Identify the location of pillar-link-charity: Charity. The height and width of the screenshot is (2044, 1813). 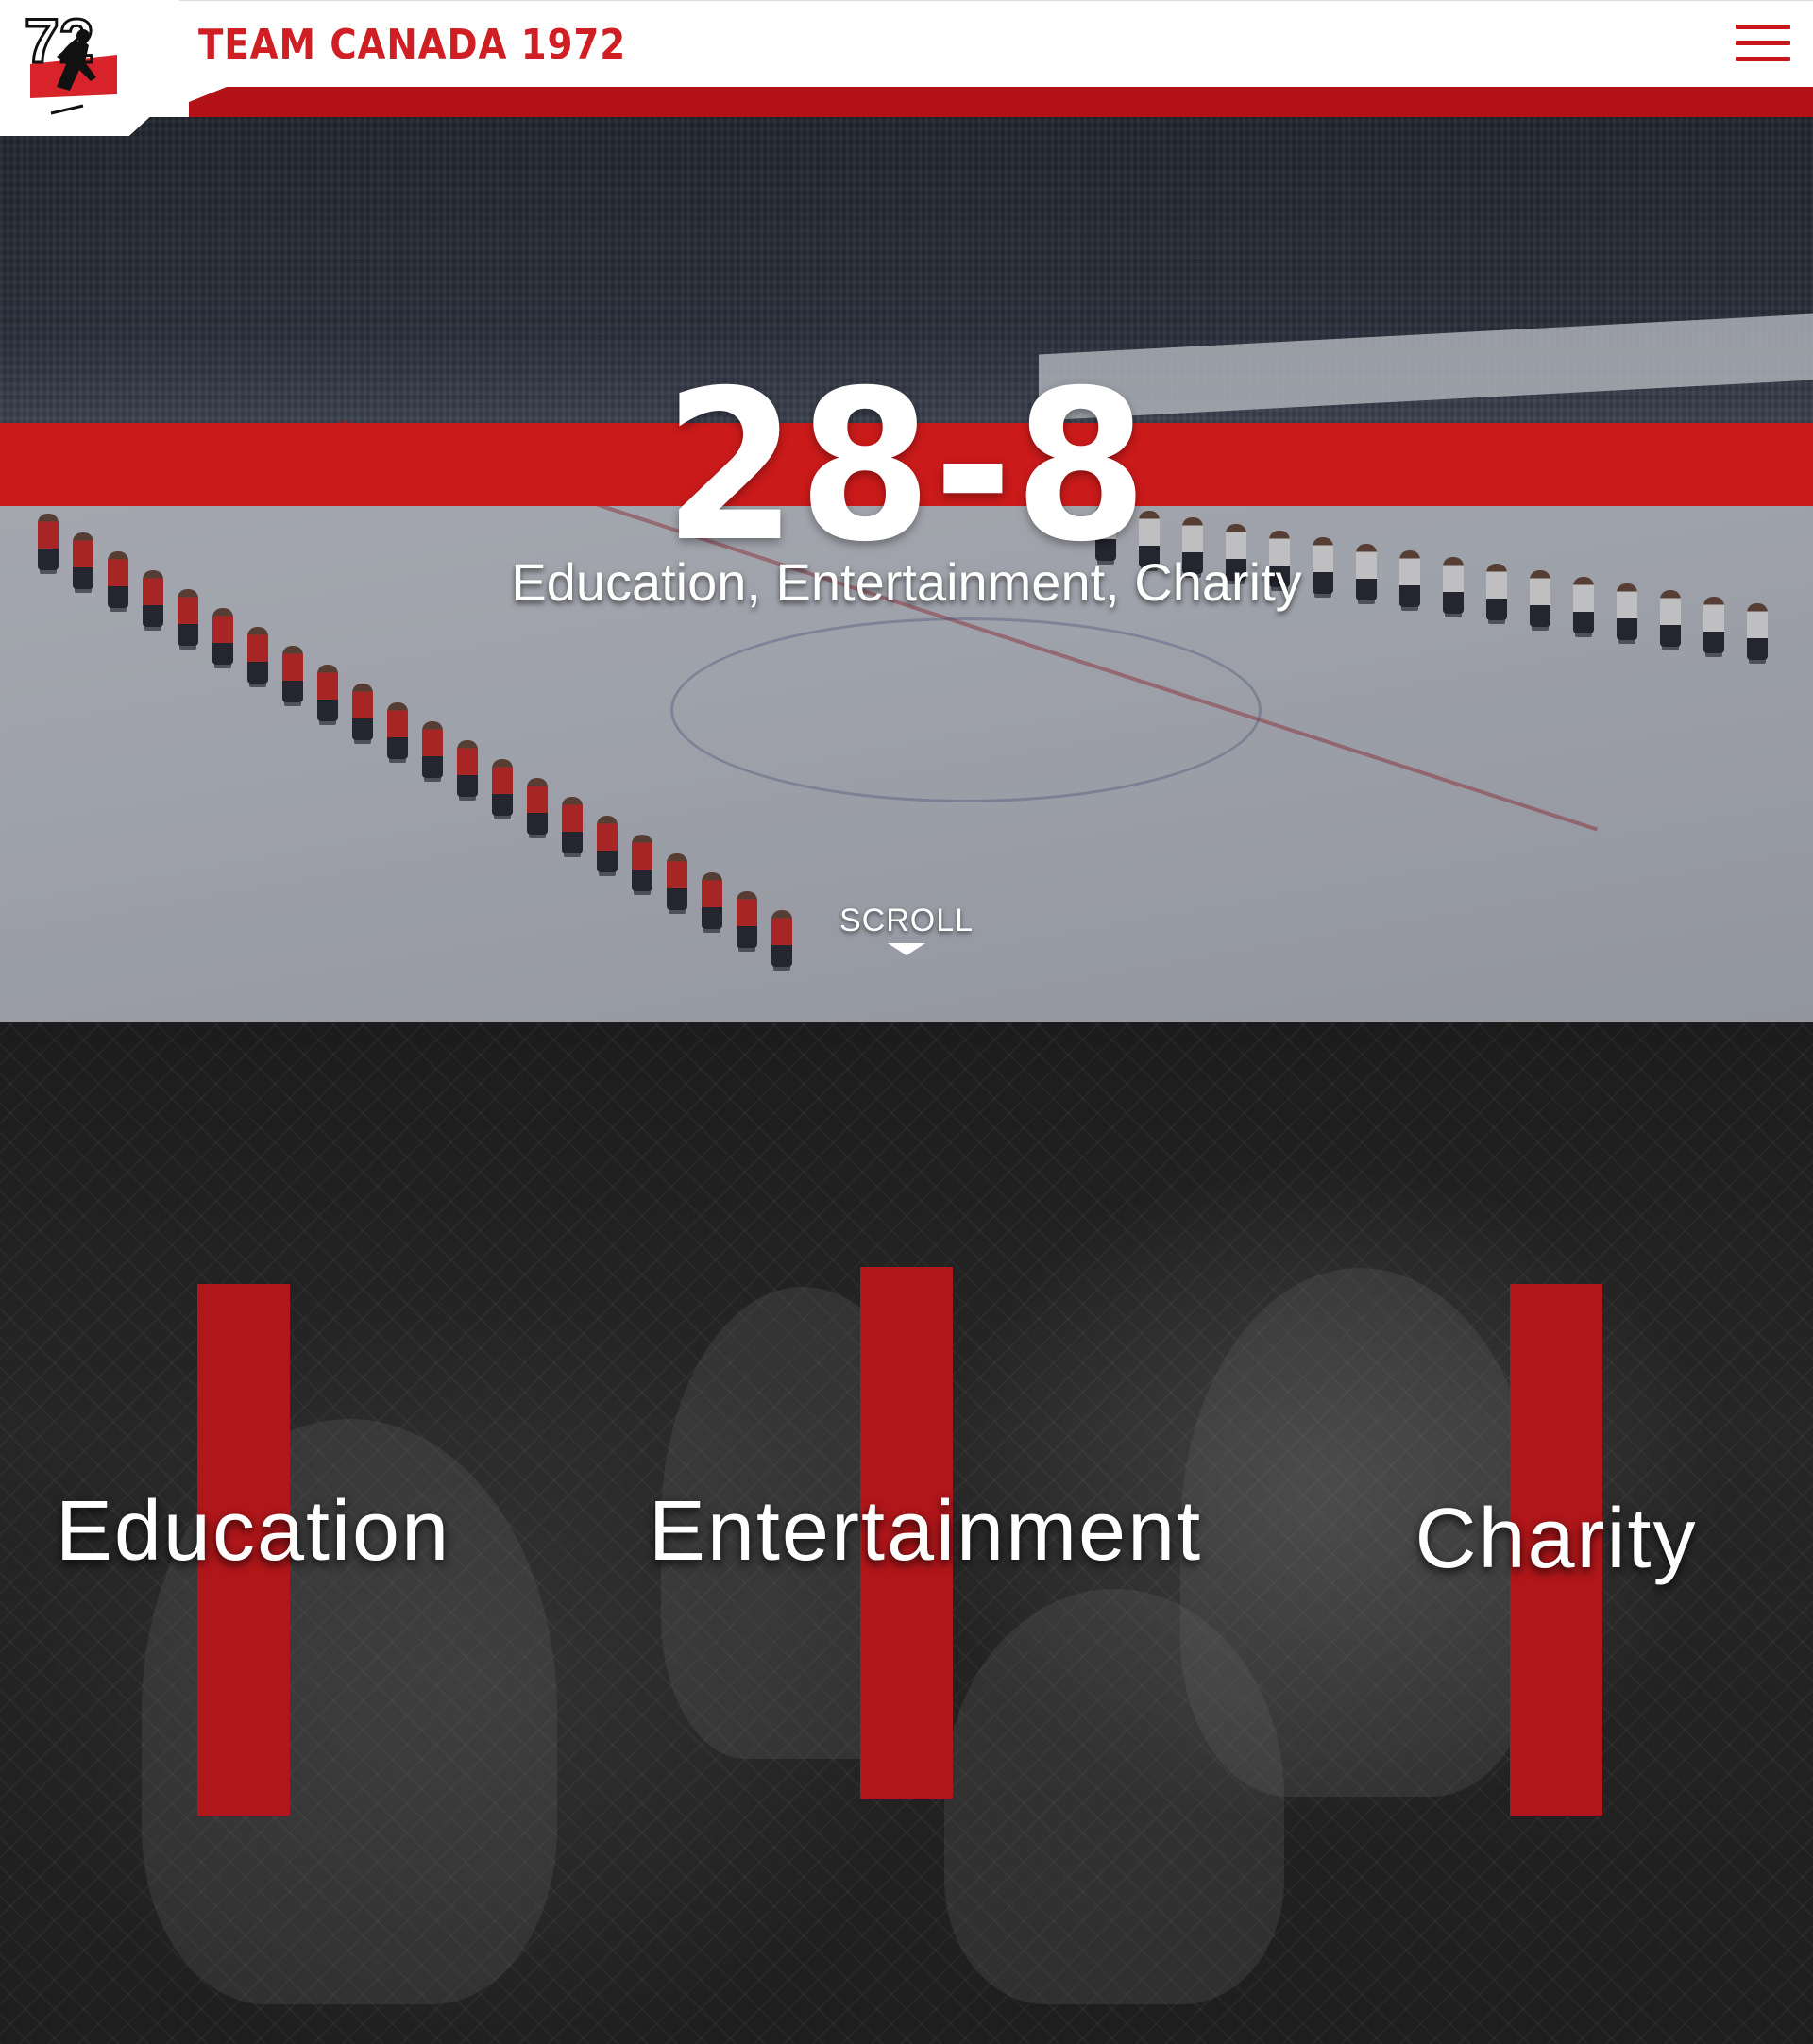
(1556, 1539).